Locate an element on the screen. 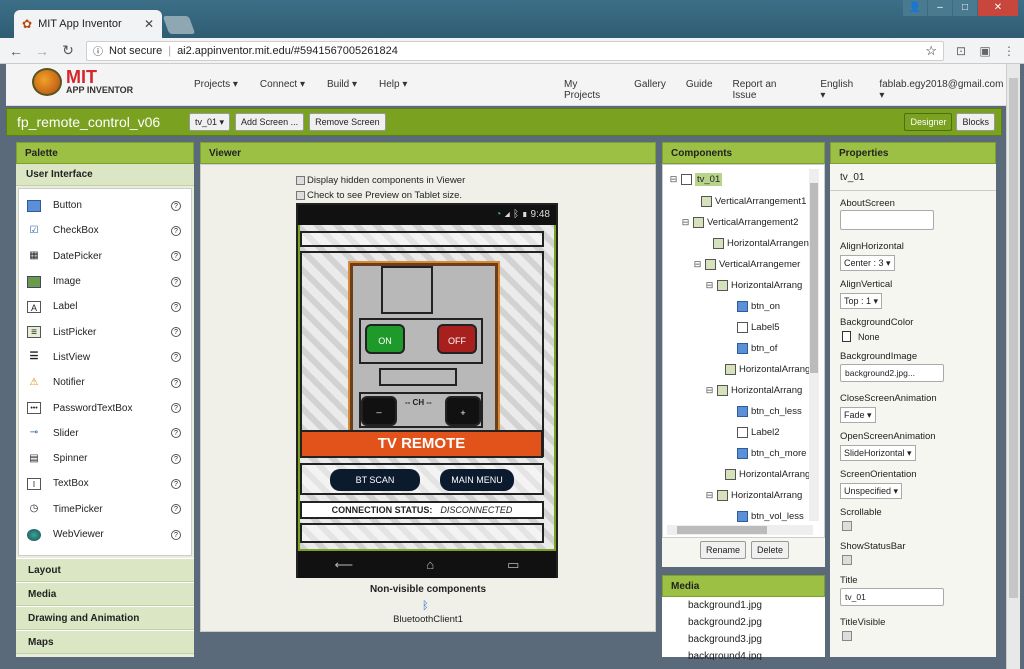 The width and height of the screenshot is (1024, 669). palette-item-webviewer: WebViewer? is located at coordinates (105, 534).